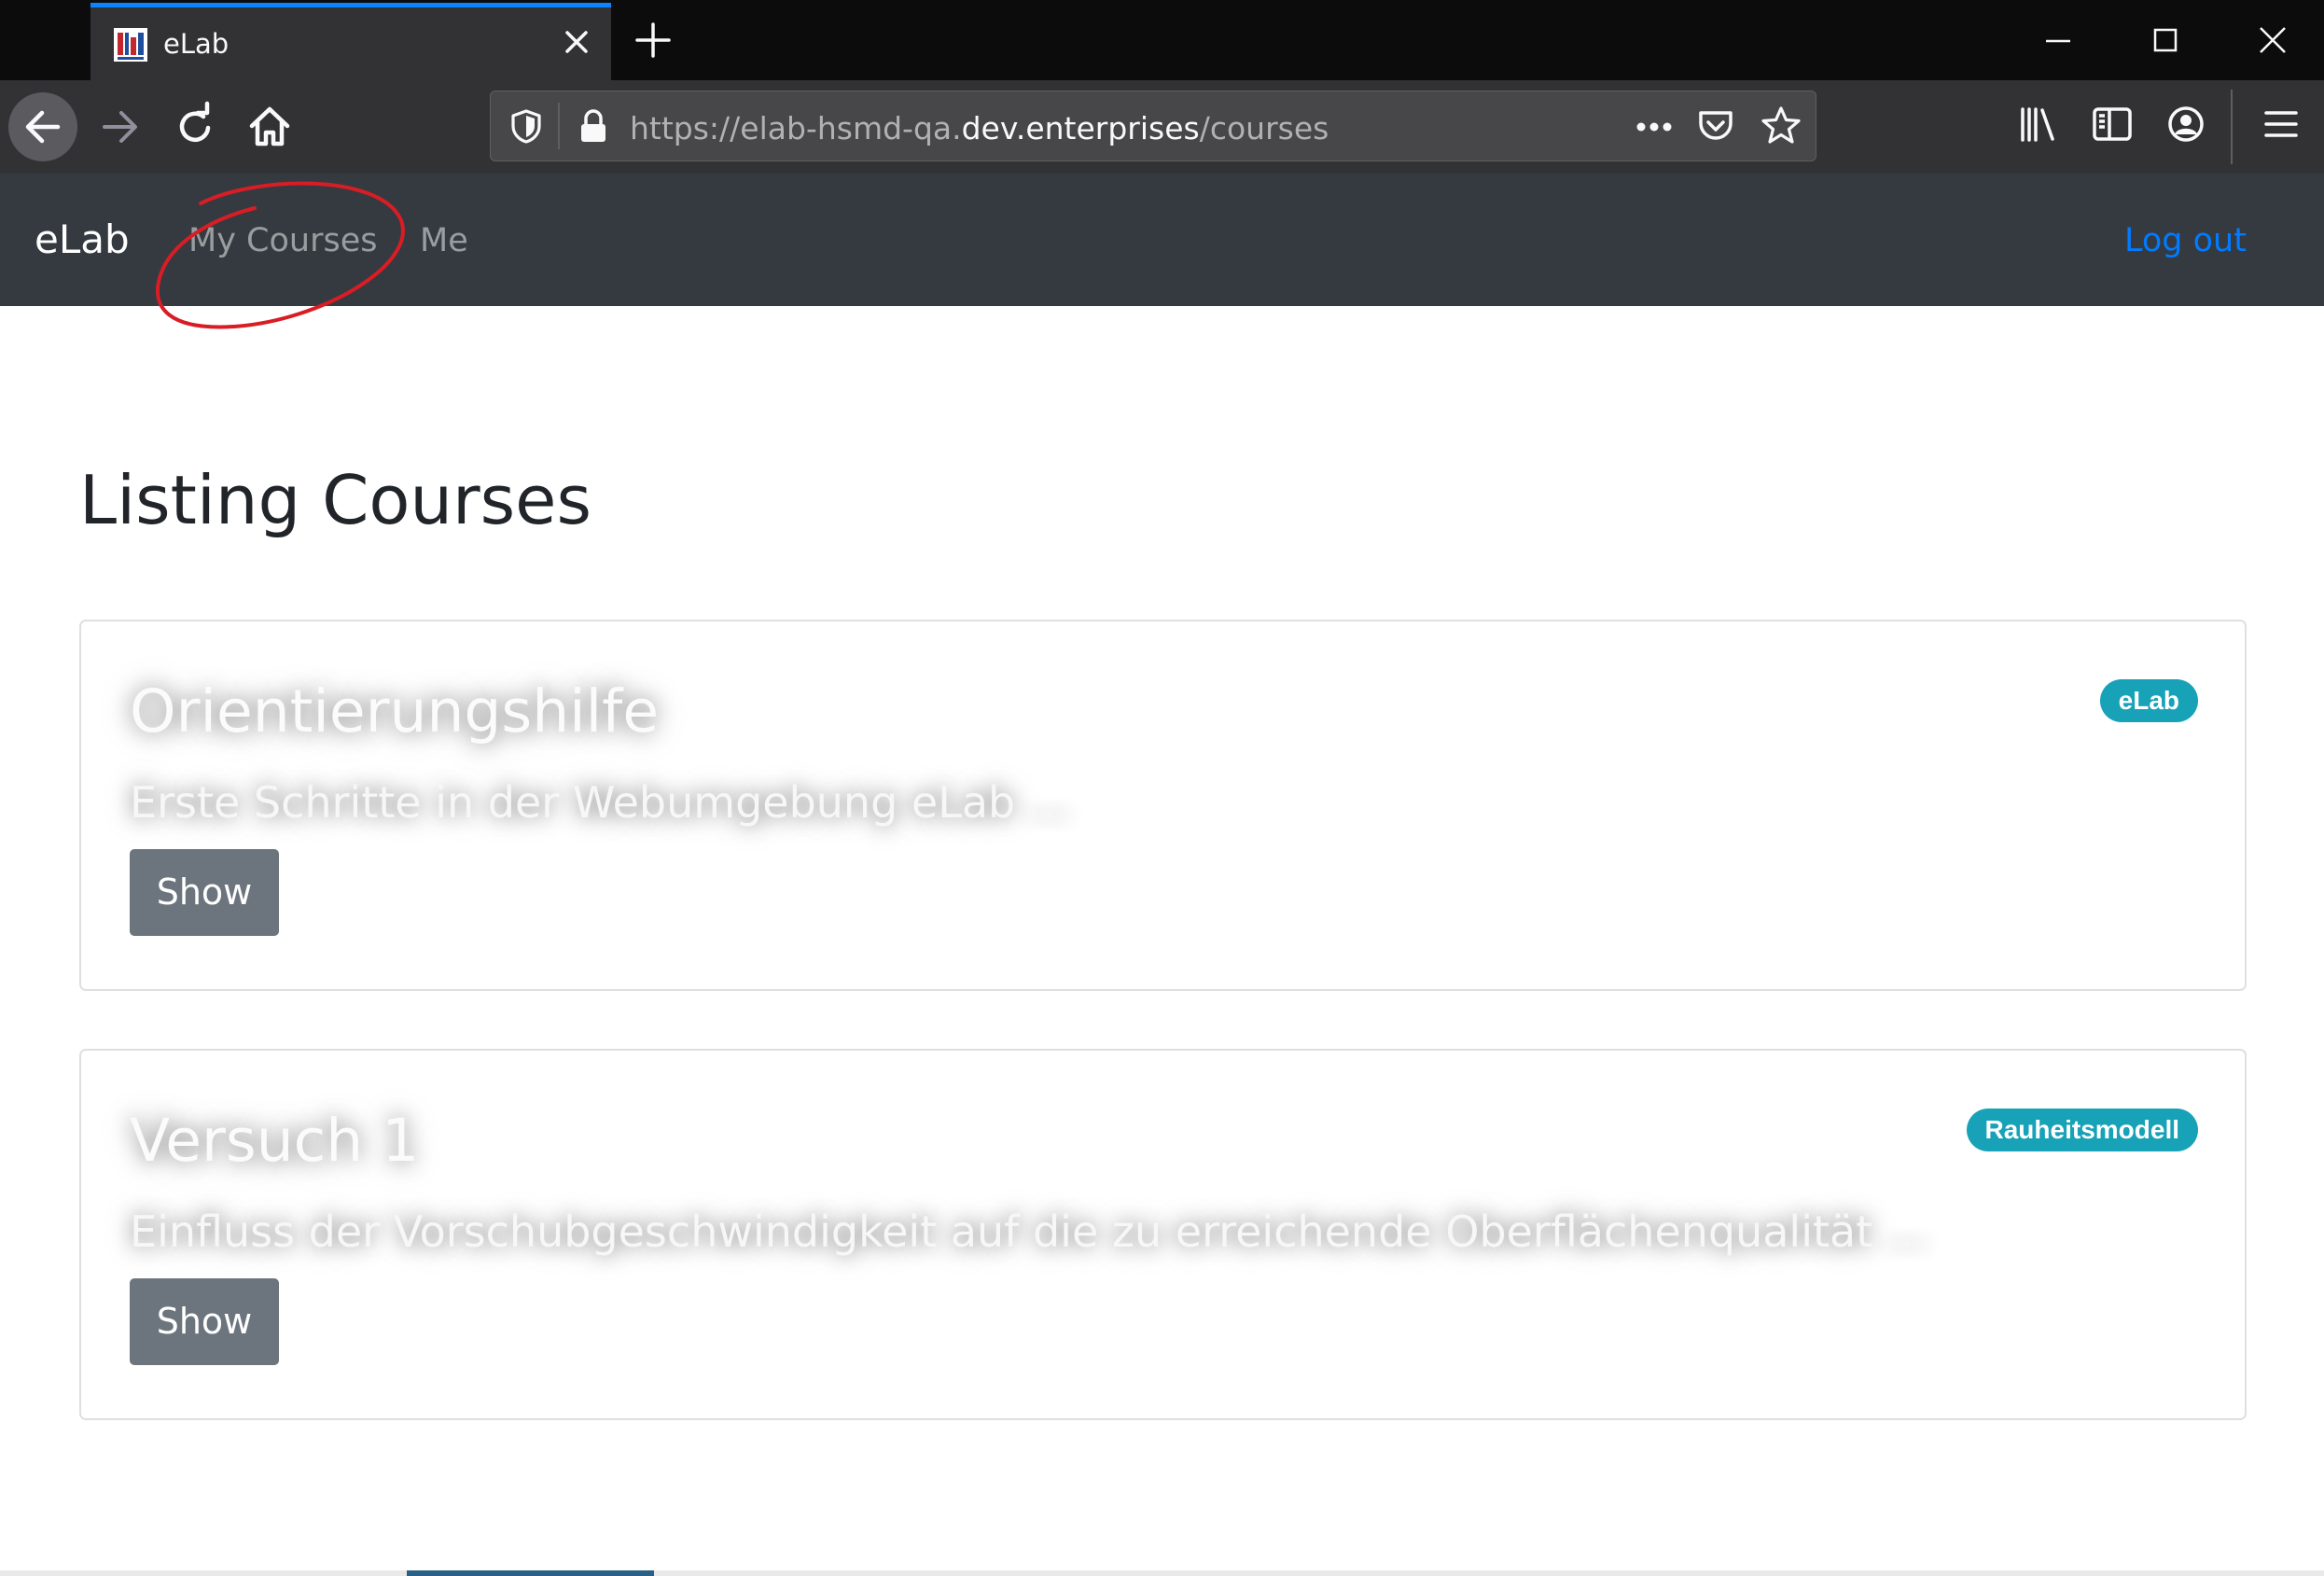  Describe the element at coordinates (2186, 240) in the screenshot. I see `logout-link: Log out` at that location.